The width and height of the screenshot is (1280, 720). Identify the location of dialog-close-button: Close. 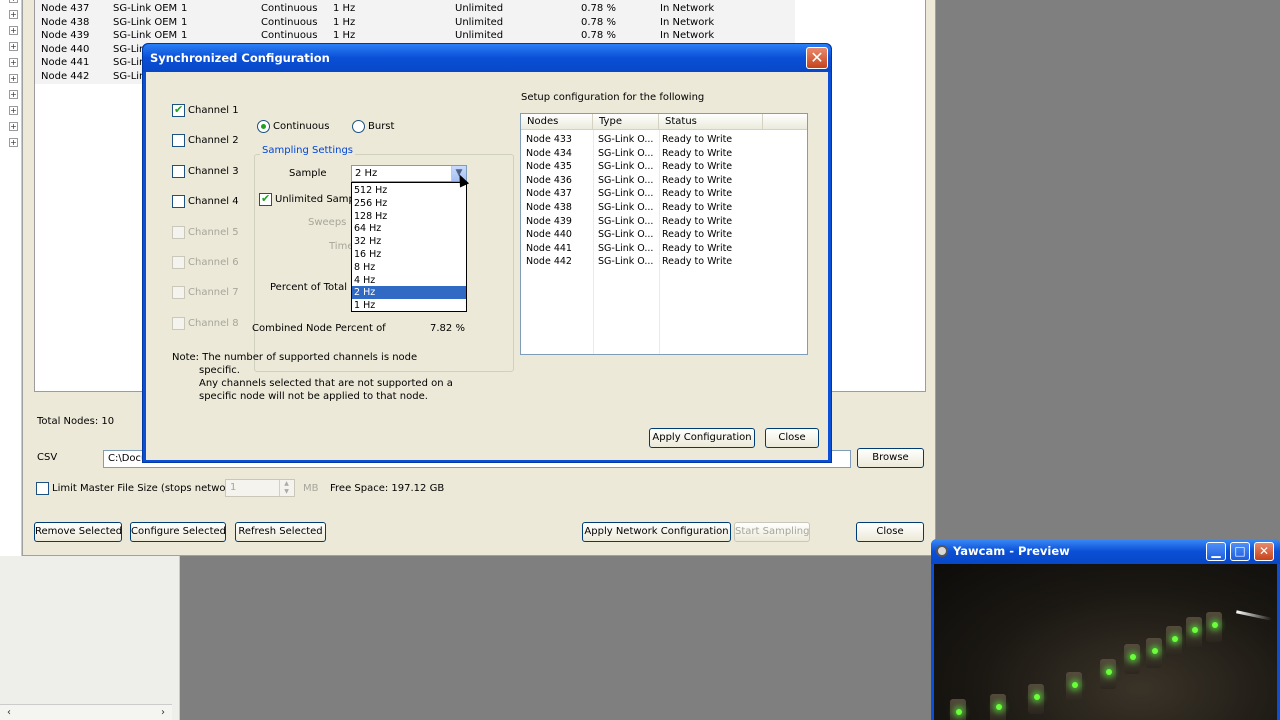
(792, 438).